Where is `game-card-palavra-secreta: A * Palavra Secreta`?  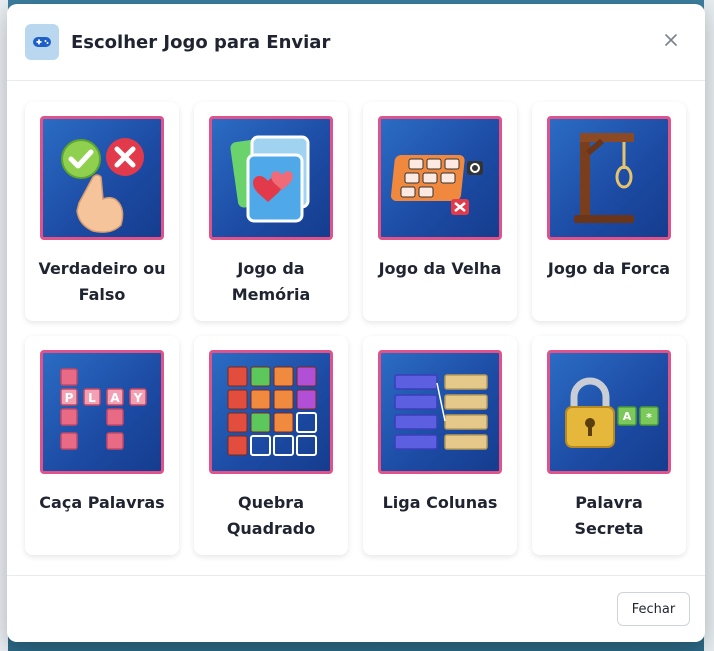
game-card-palavra-secreta: A * Palavra Secreta is located at coordinates (609, 445).